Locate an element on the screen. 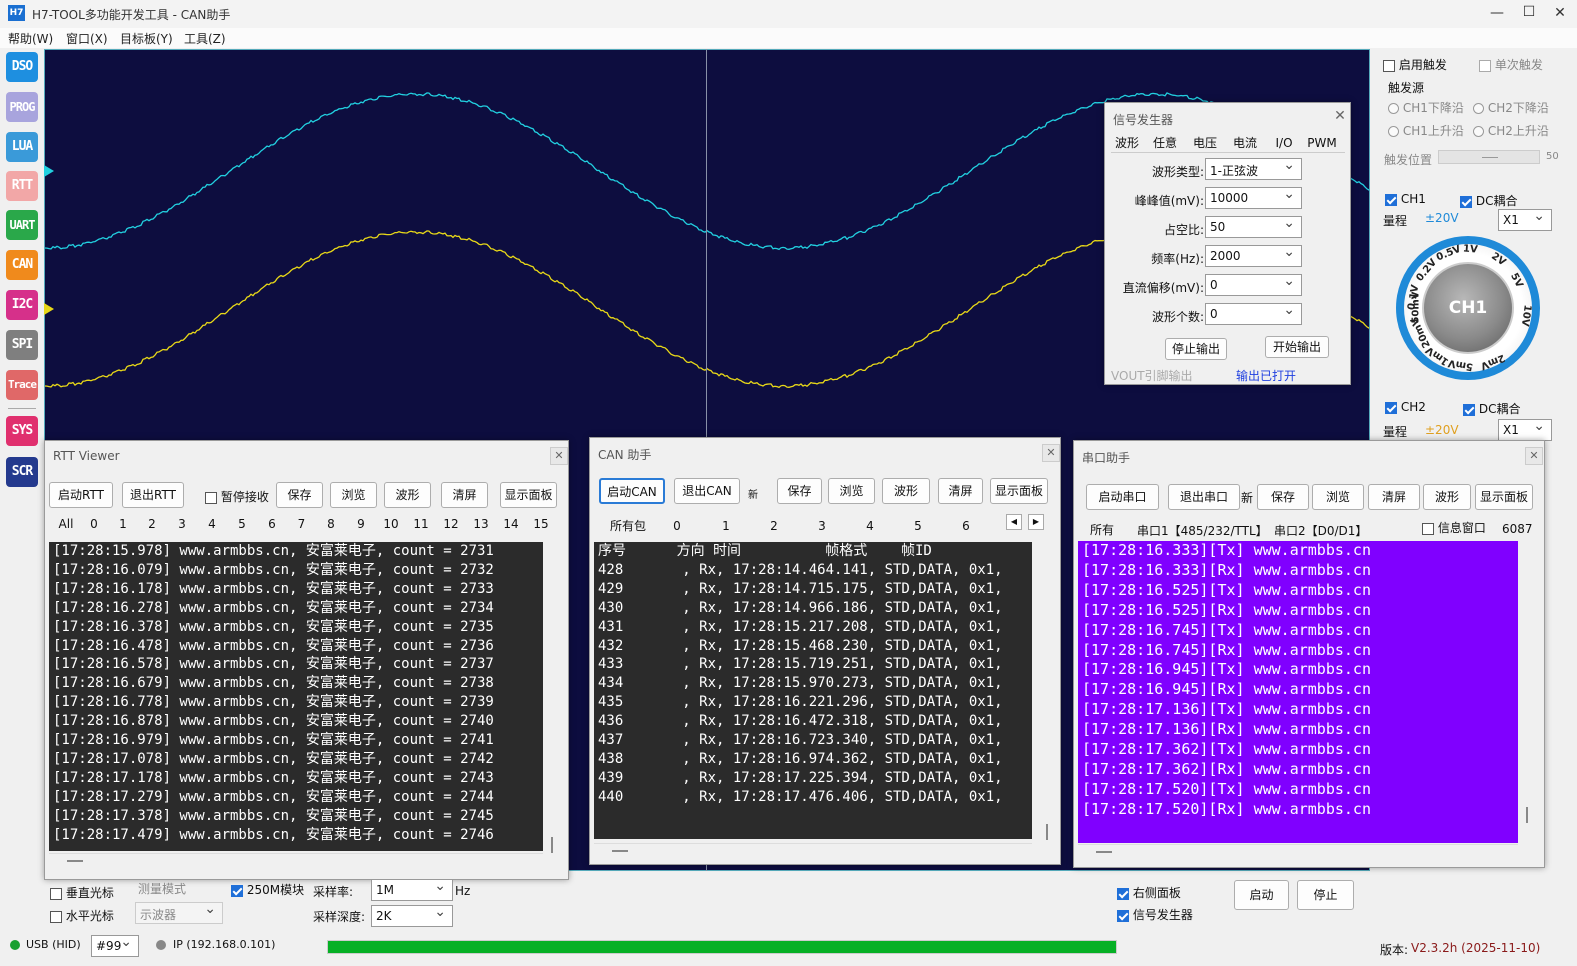  can-vscroll-thumb is located at coordinates (1047, 832).